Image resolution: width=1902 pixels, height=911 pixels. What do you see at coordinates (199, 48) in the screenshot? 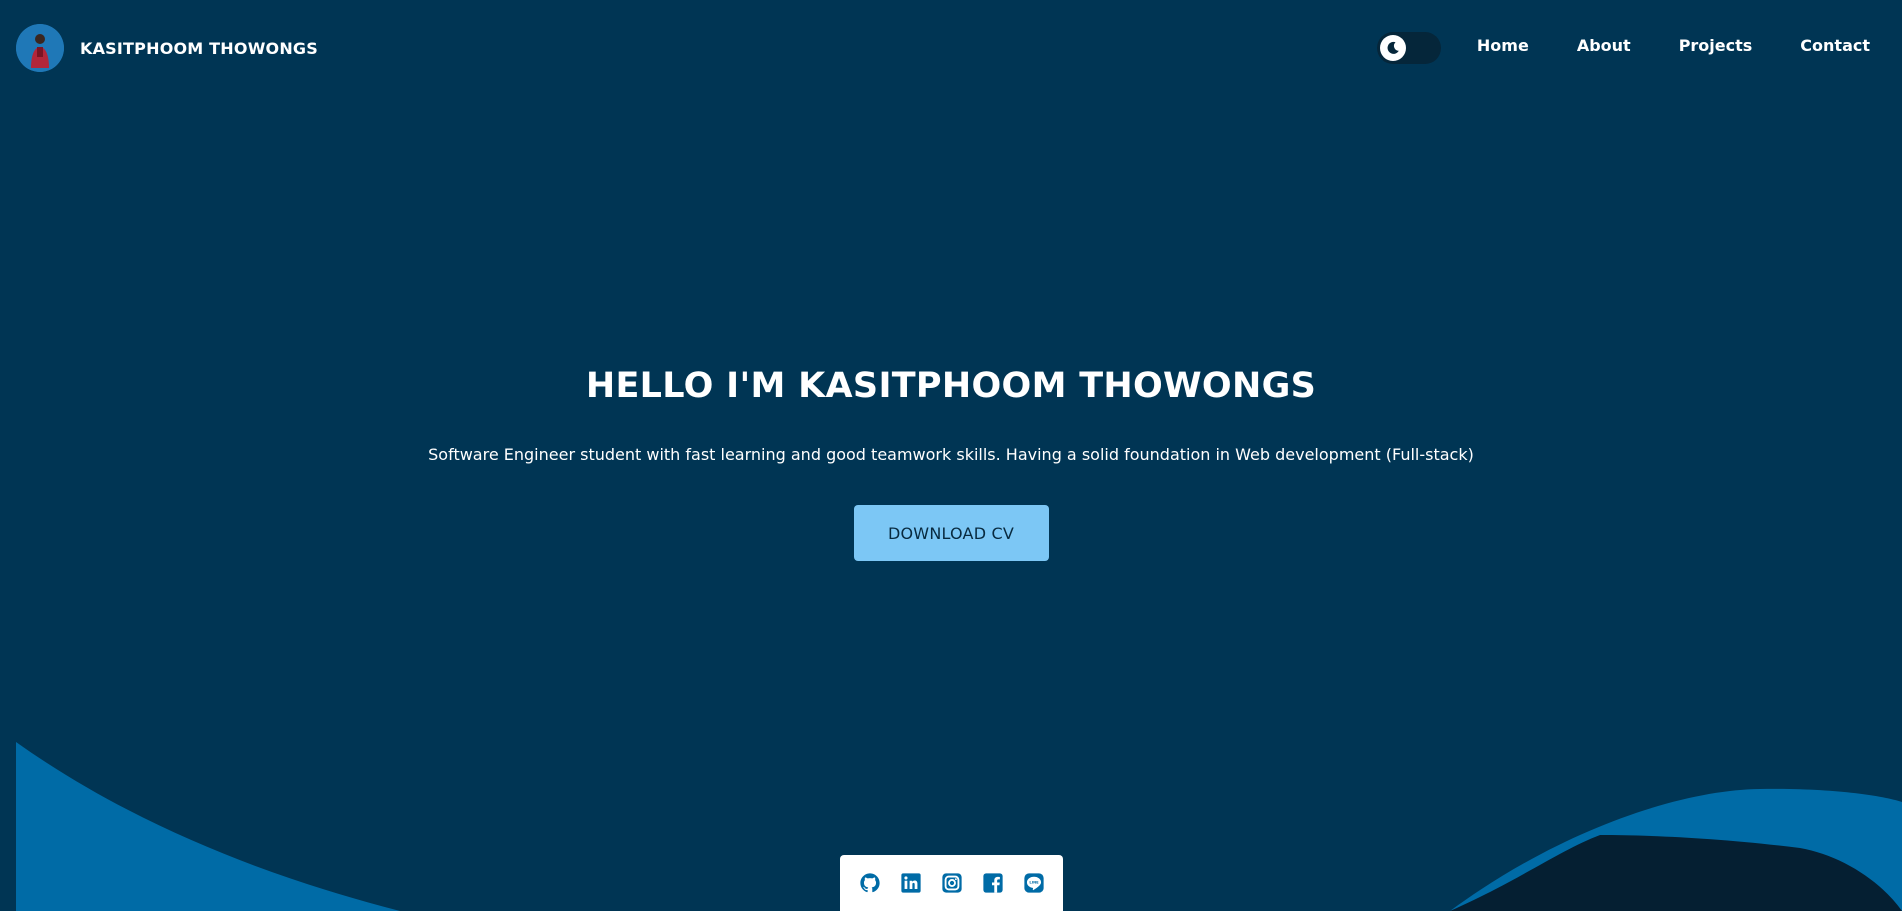
I see `brand-name: KASITPHOOM THOWONGS` at bounding box center [199, 48].